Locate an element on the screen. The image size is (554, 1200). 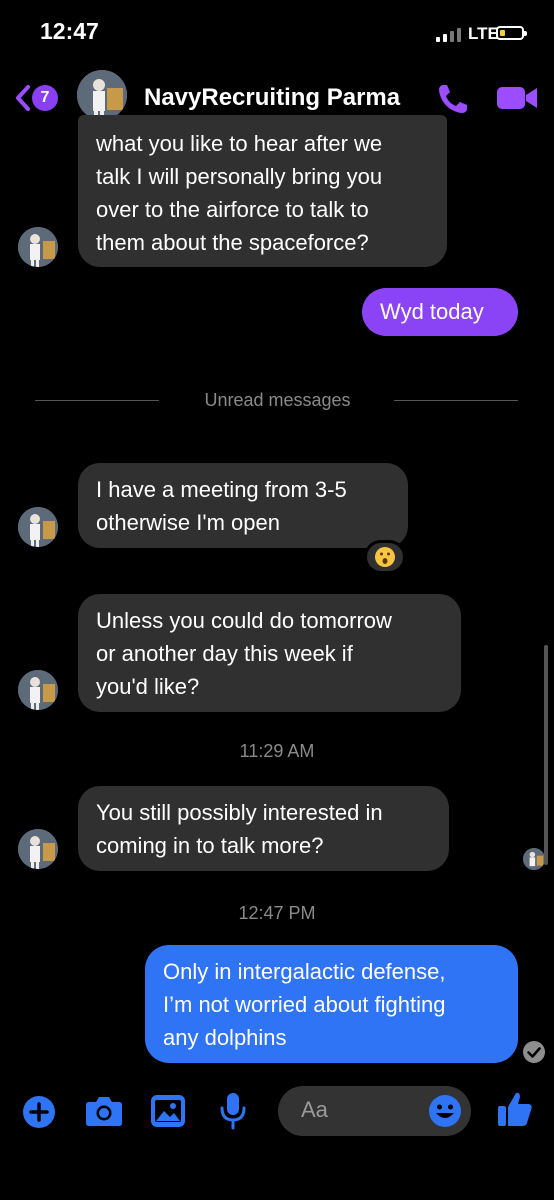
battery-icon is located at coordinates (511, 33).